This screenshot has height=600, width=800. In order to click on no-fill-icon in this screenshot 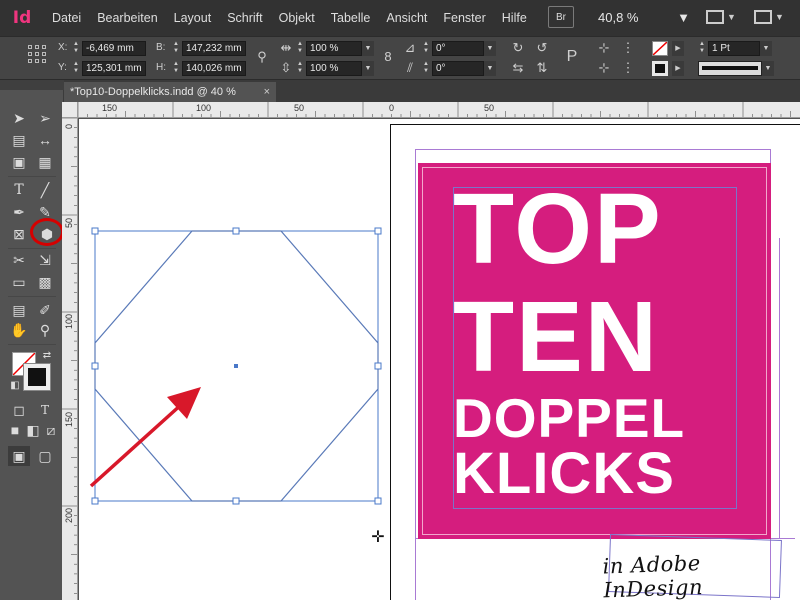, I will do `click(660, 48)`.